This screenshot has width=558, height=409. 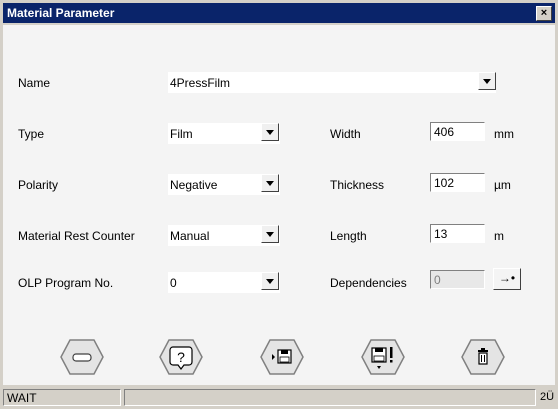 I want to click on olp-label: OLP Program No., so click(x=66, y=283).